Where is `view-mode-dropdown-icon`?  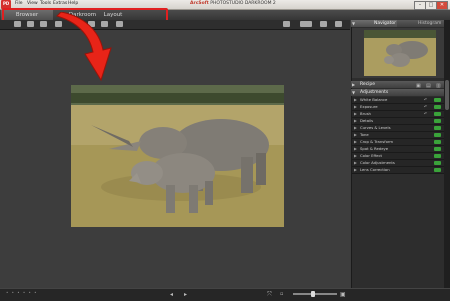
view-mode-dropdown-icon is located at coordinates (306, 24).